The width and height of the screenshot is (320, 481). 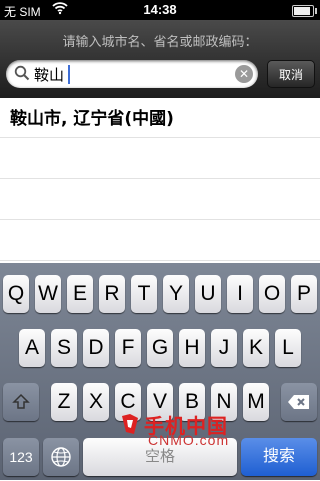 I want to click on key-u: U, so click(x=208, y=294).